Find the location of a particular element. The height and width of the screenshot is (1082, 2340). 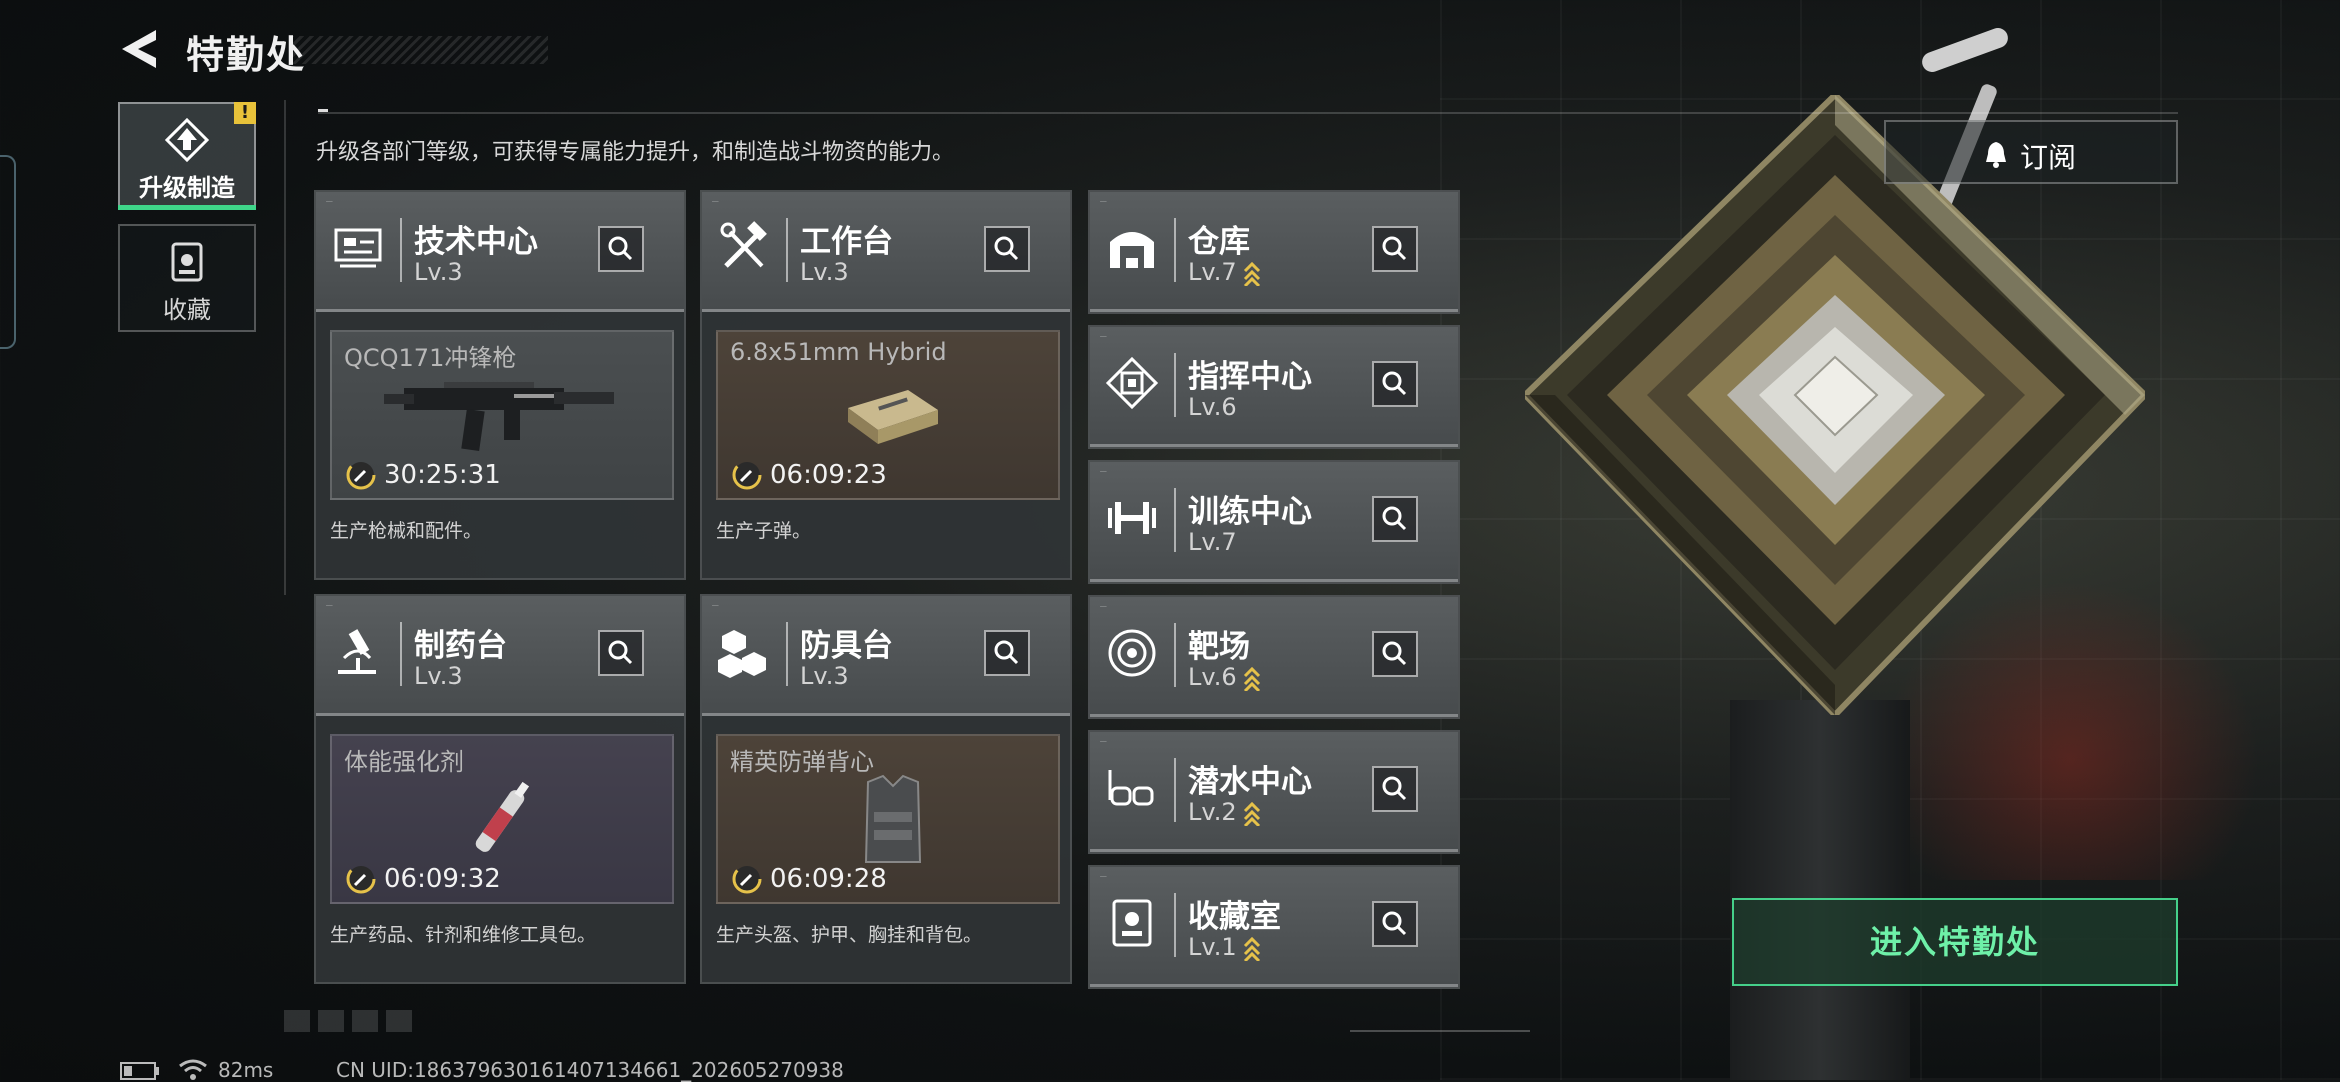

bottom-decoration is located at coordinates (349, 1021).